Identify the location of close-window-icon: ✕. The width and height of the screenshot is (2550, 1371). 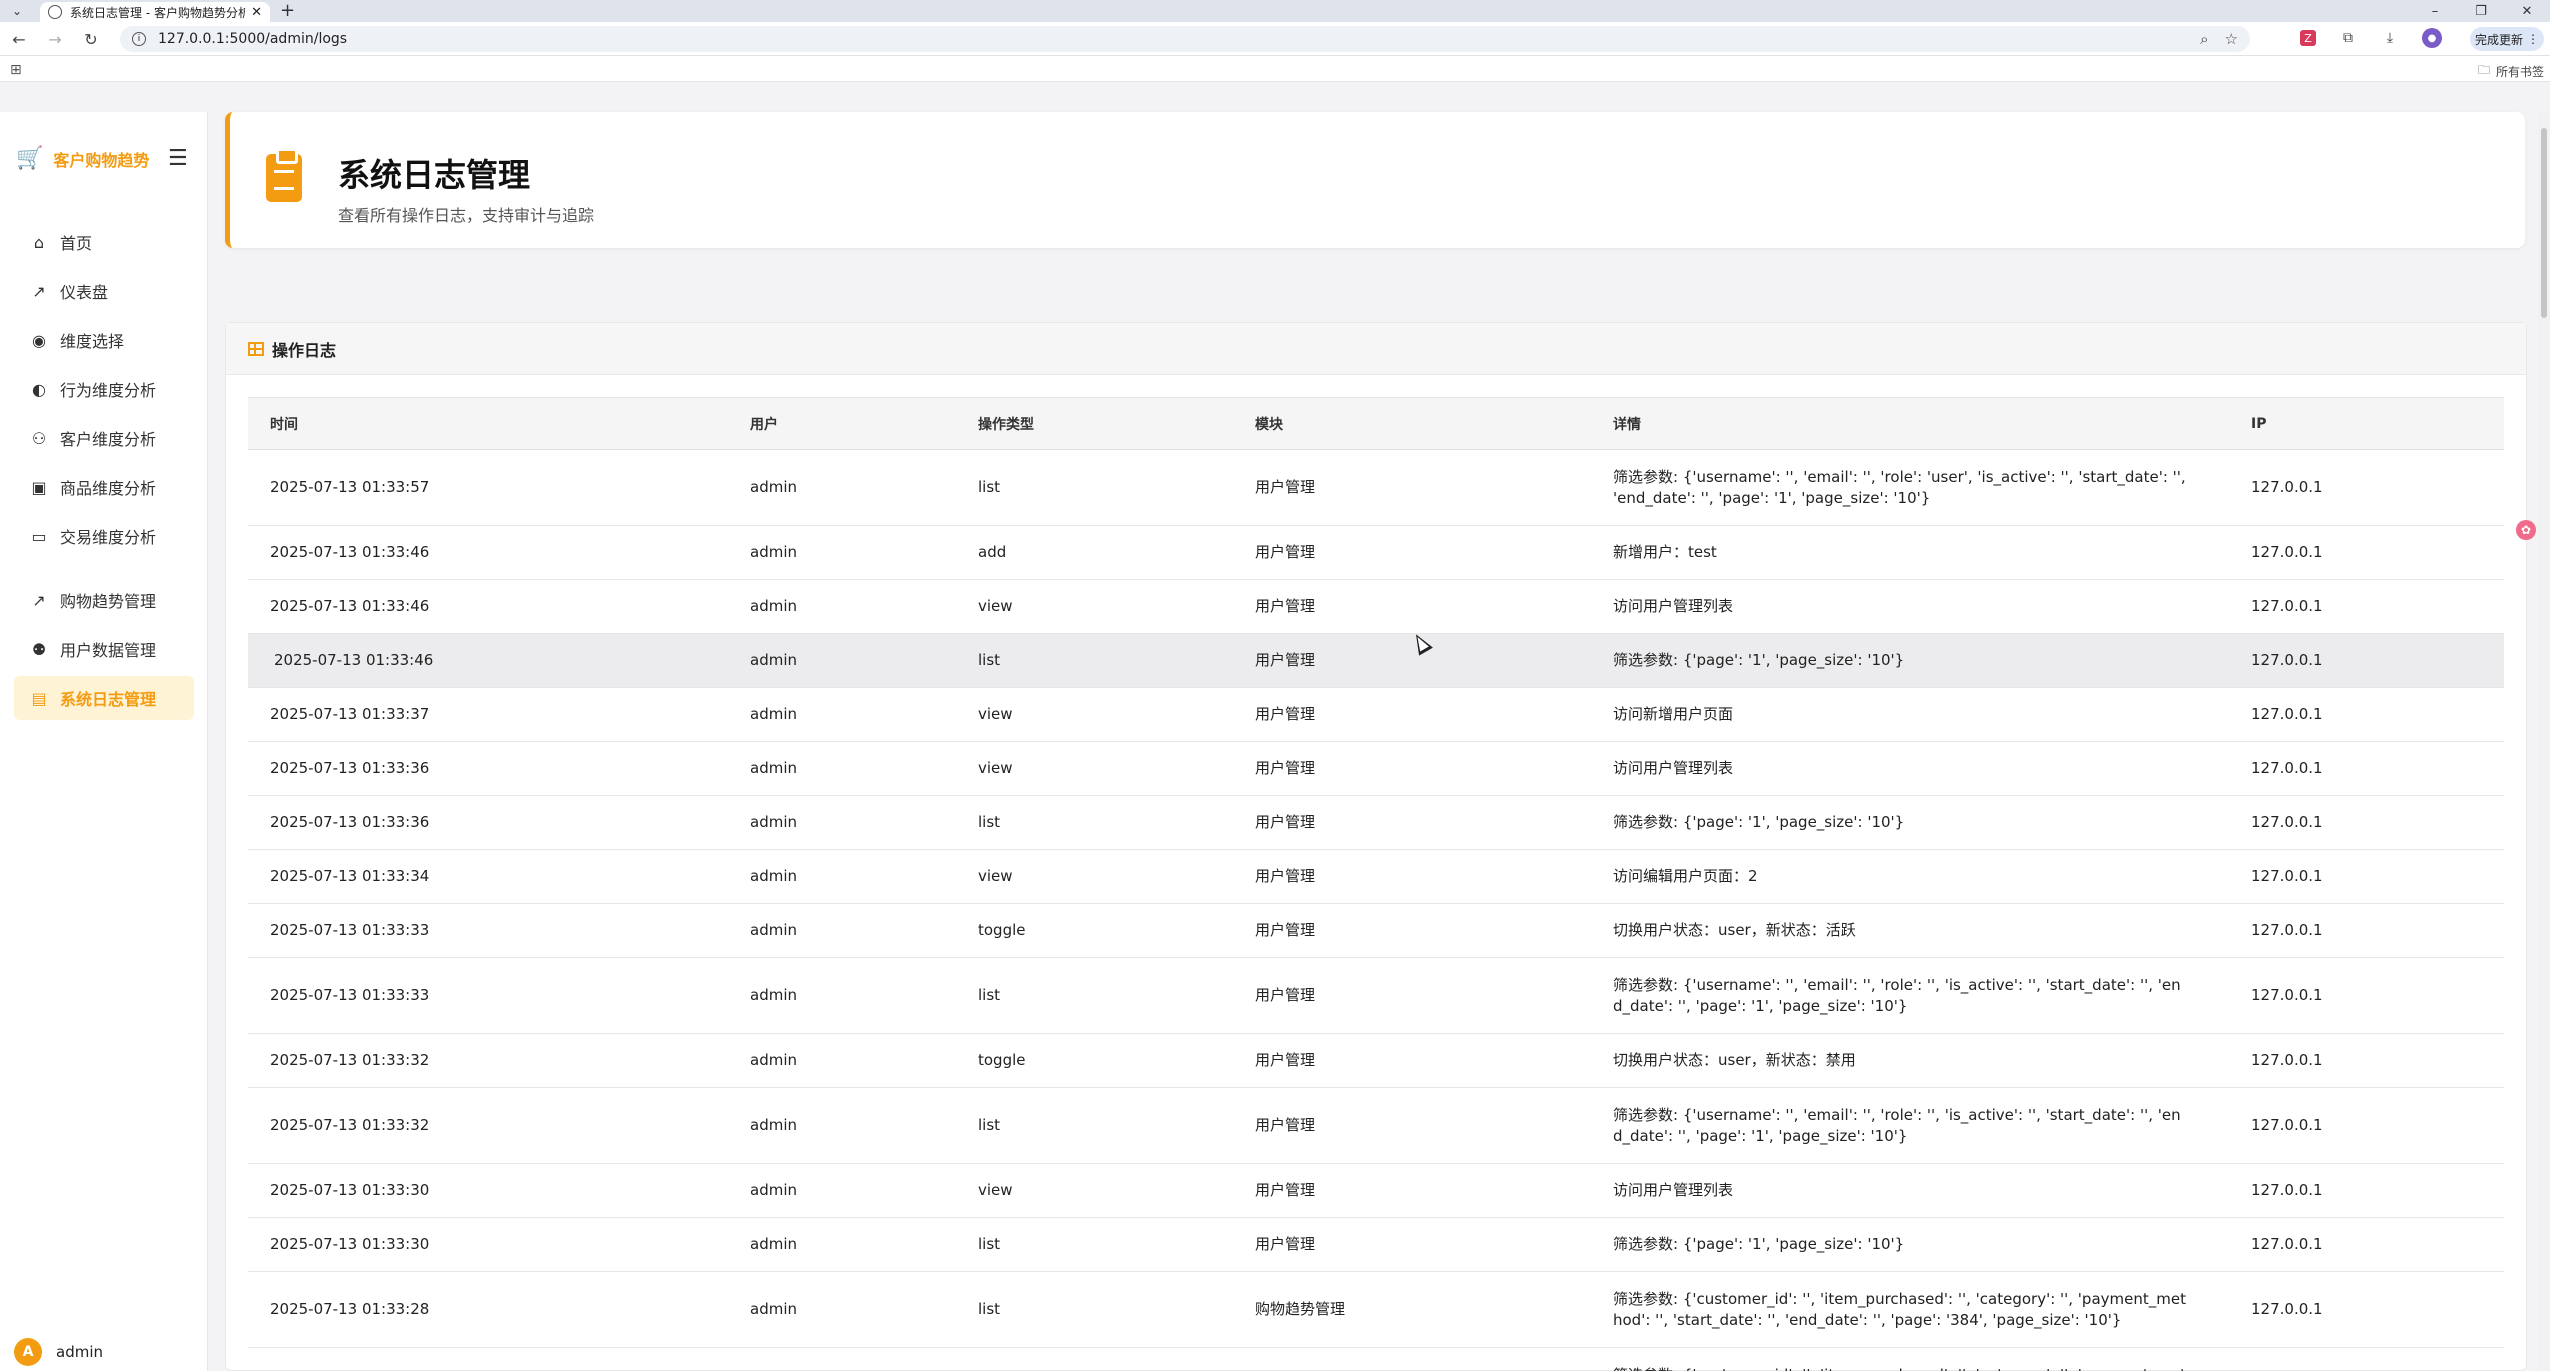
(2527, 11).